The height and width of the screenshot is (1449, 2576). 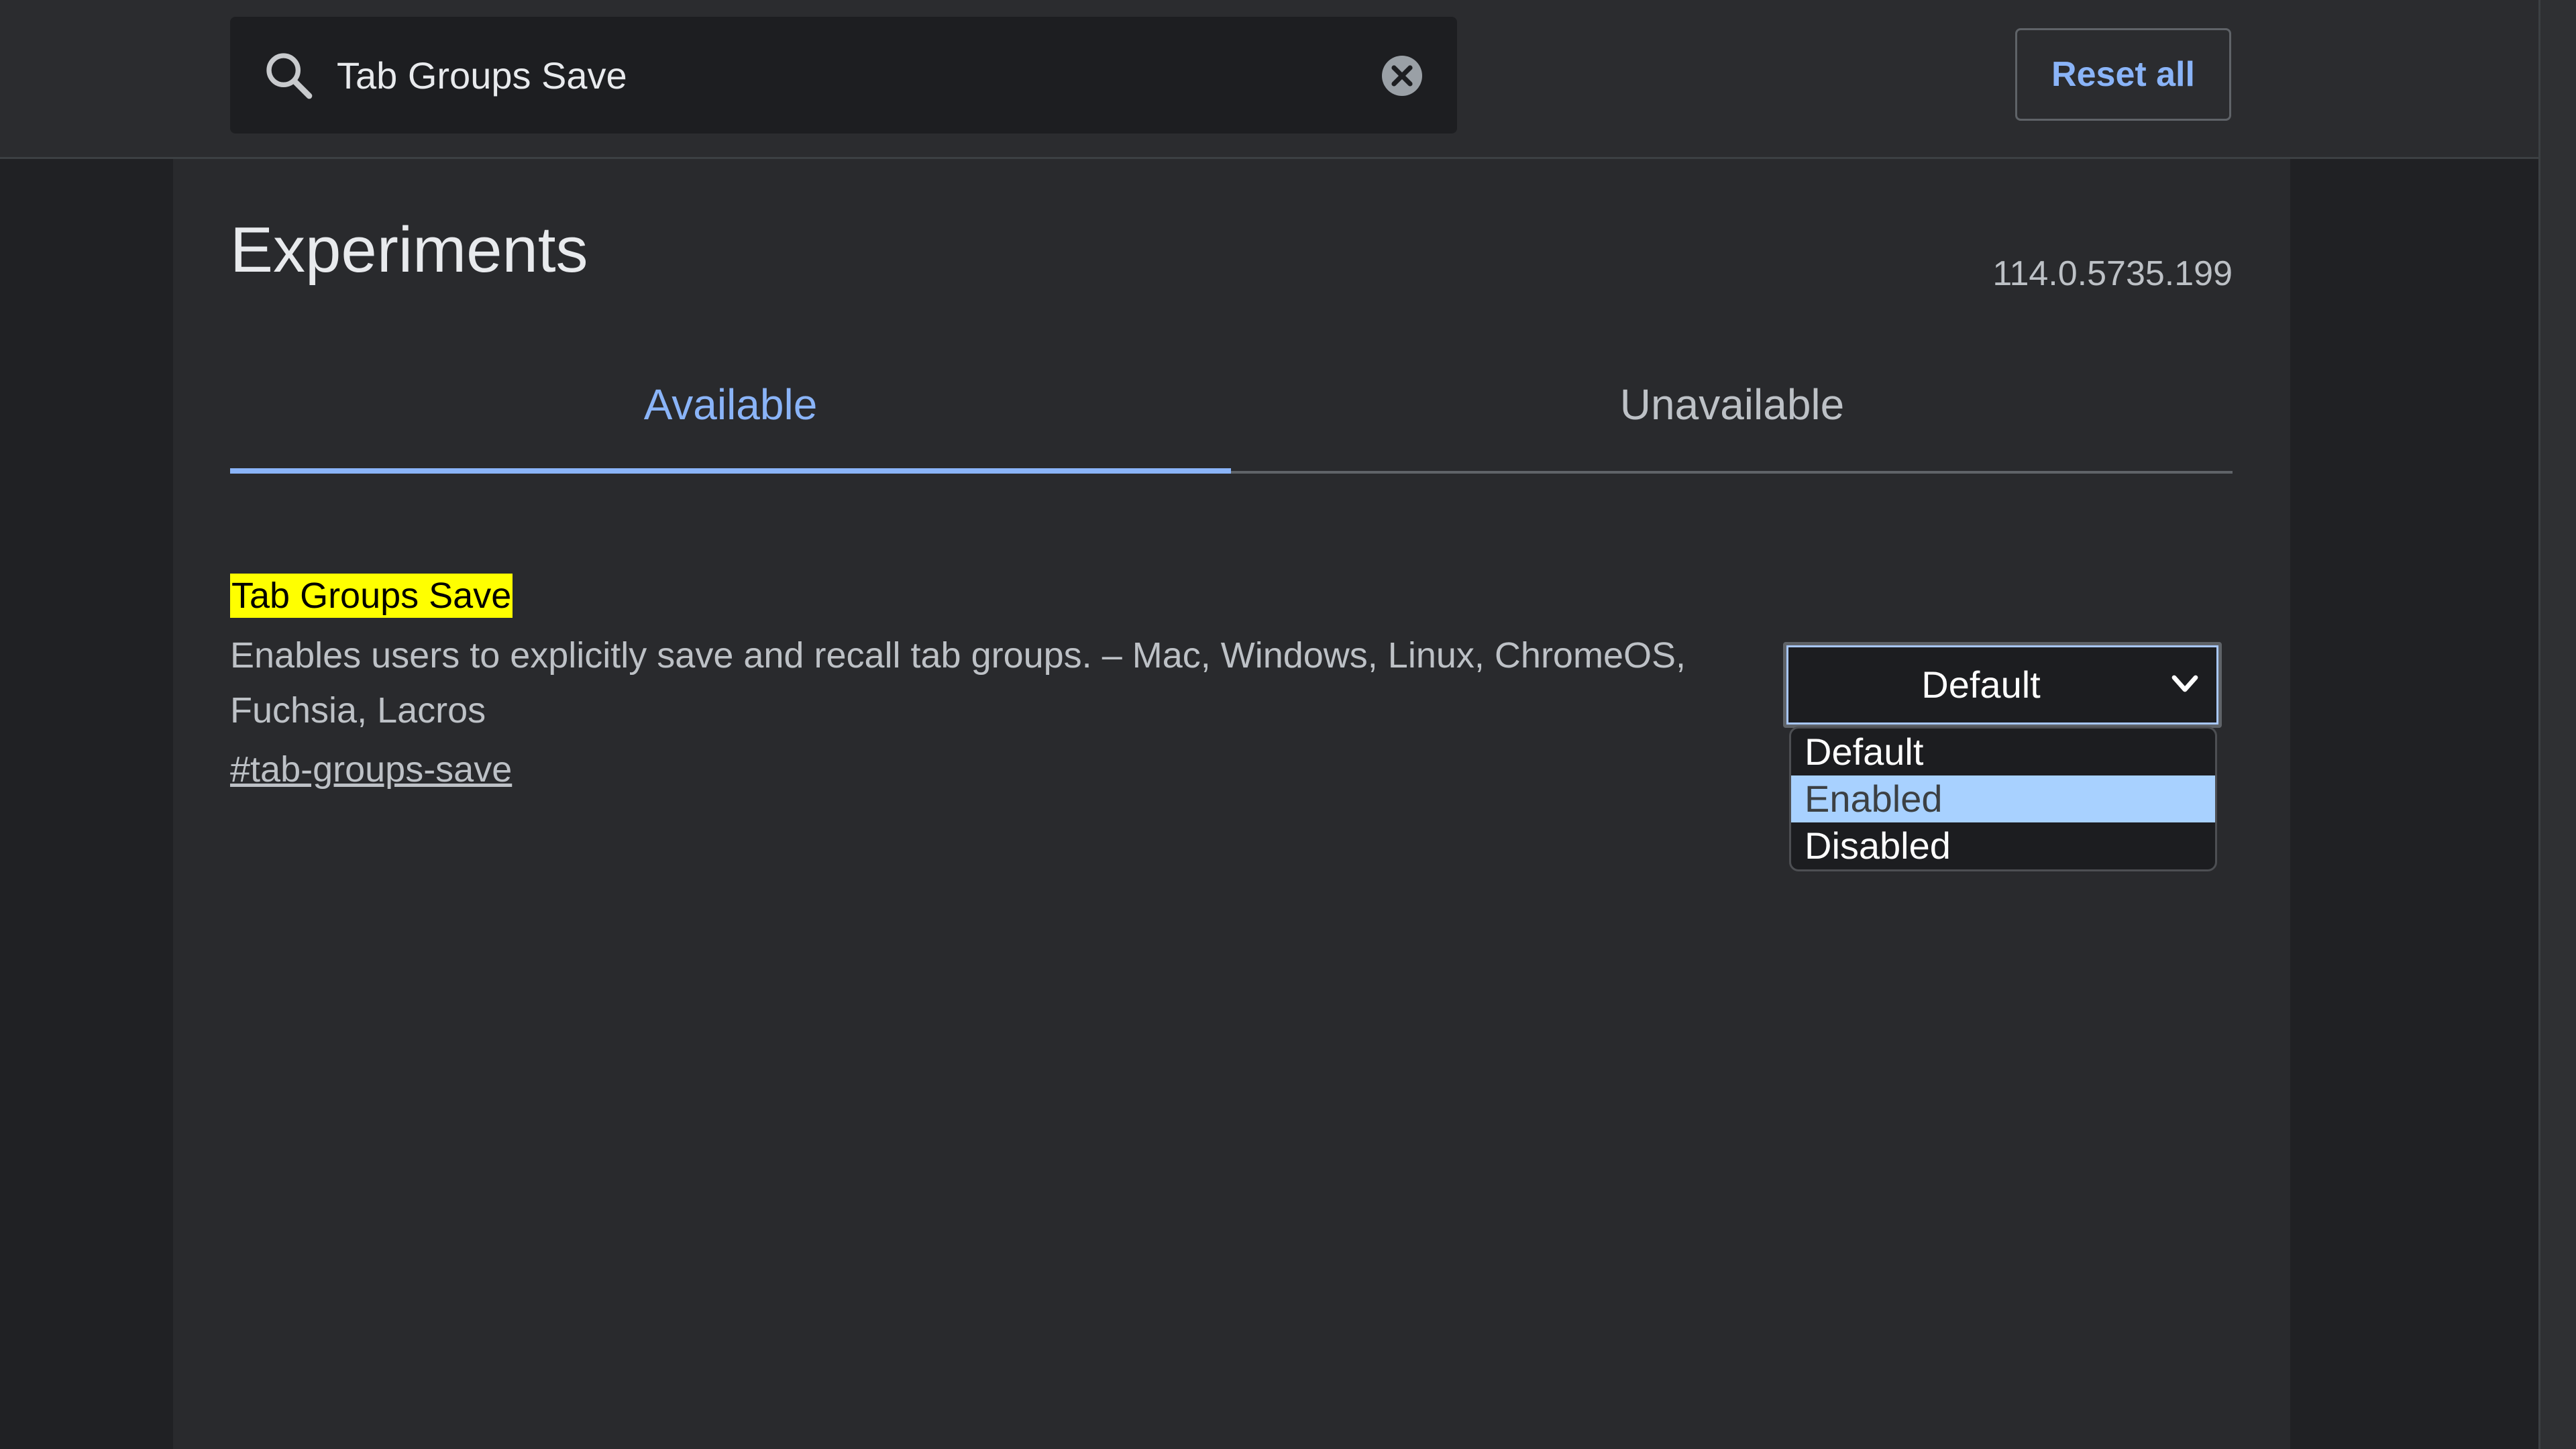 What do you see at coordinates (2557, 724) in the screenshot?
I see `scrollbar-track` at bounding box center [2557, 724].